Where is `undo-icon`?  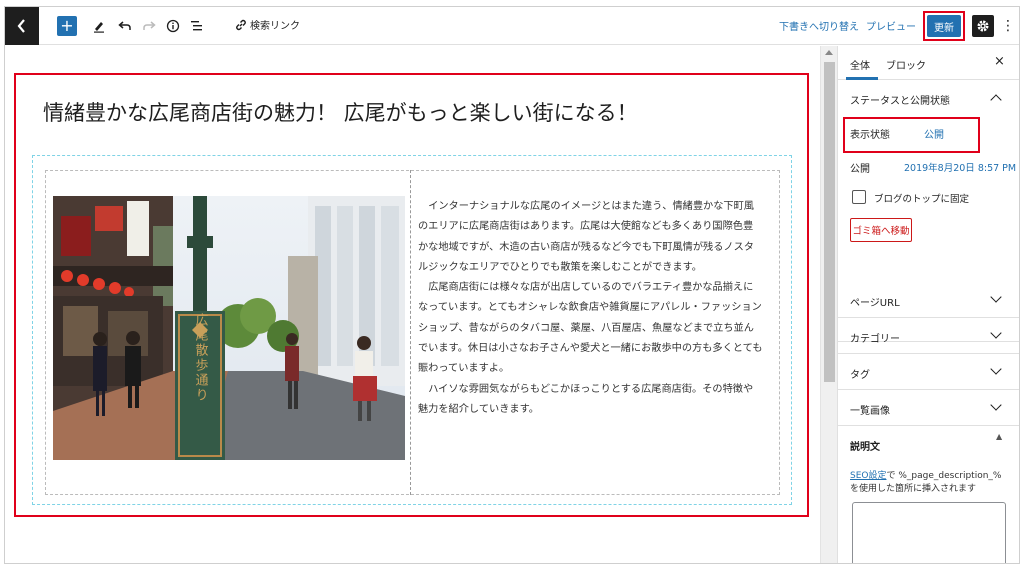 undo-icon is located at coordinates (124, 25).